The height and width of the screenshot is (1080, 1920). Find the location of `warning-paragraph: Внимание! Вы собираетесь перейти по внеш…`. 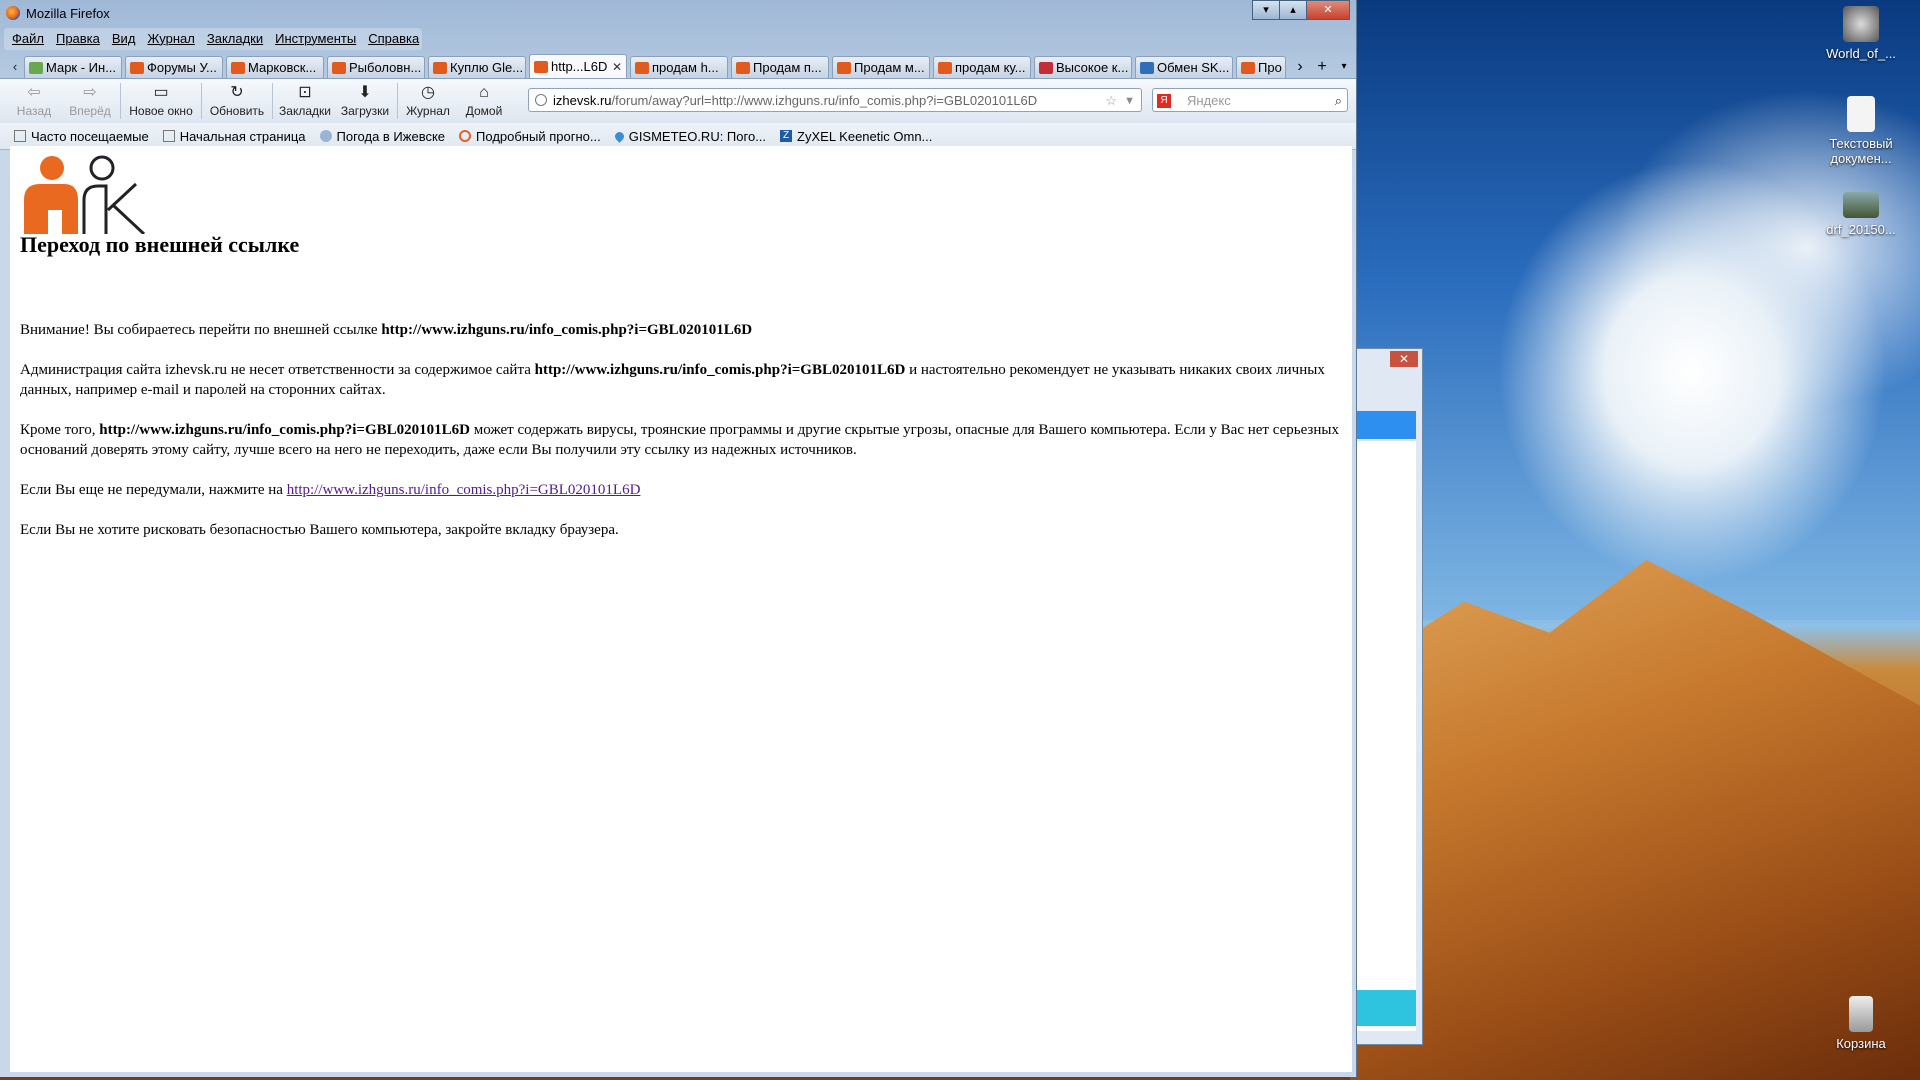

warning-paragraph: Внимание! Вы собираетесь перейти по внеш… is located at coordinates (680, 330).